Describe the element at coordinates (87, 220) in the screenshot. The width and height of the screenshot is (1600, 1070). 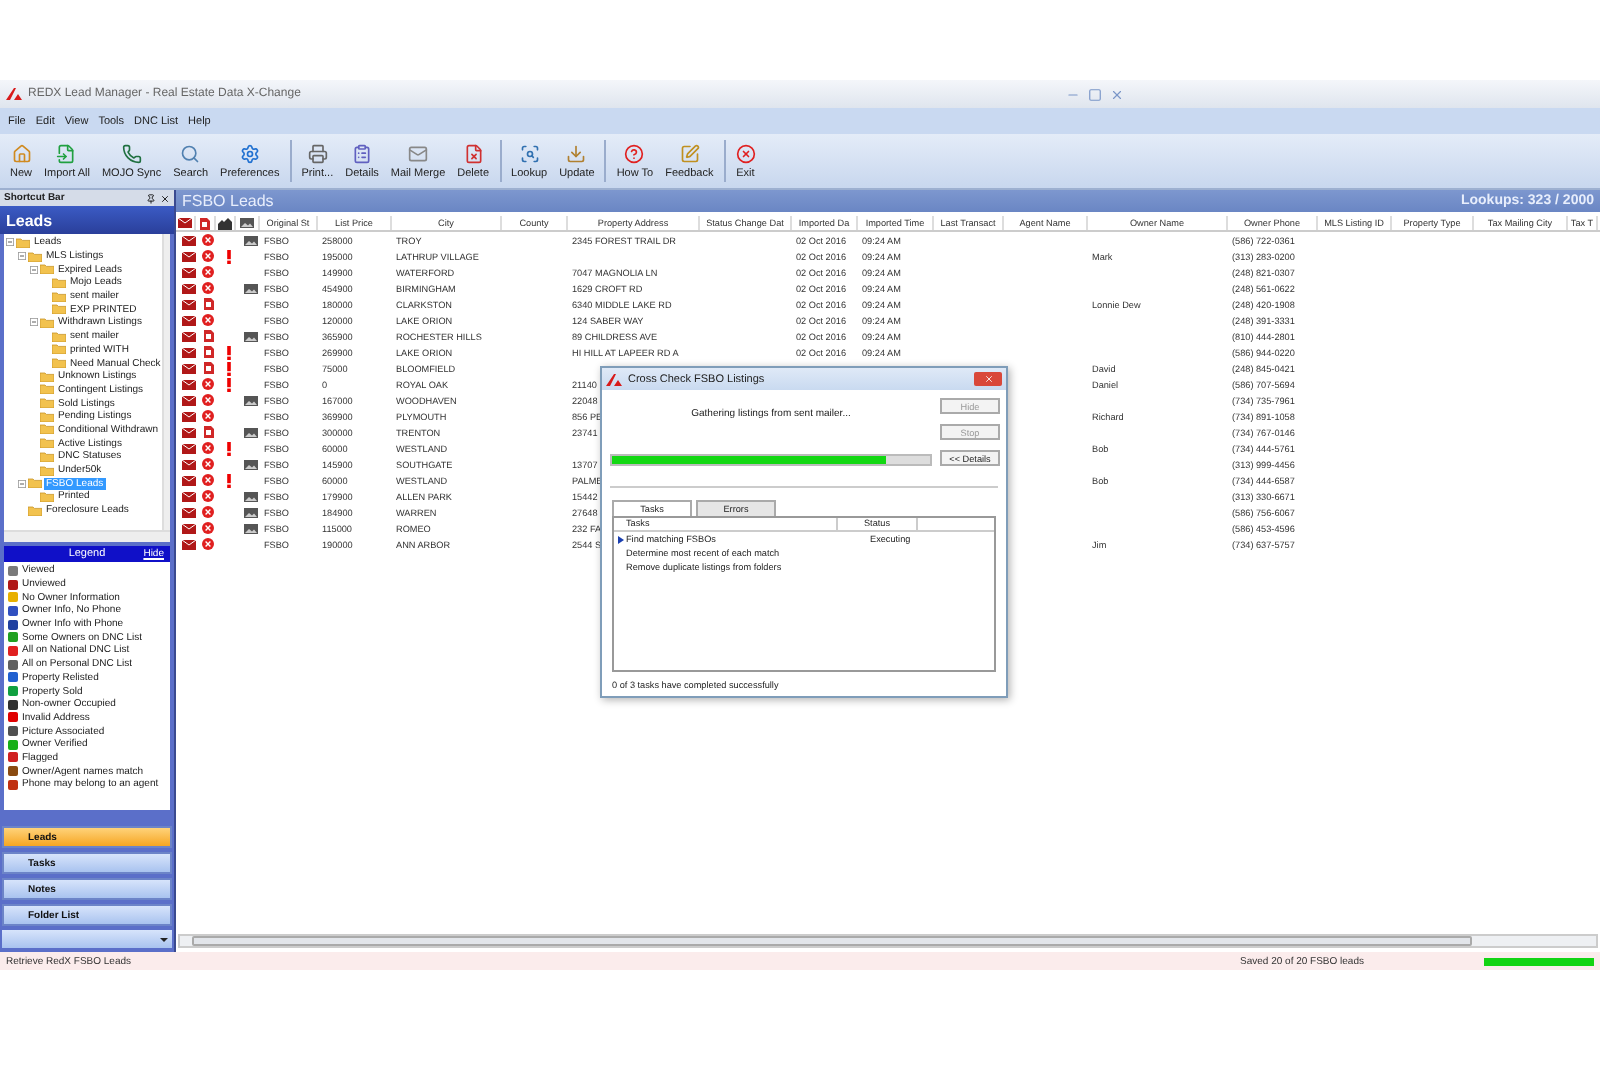
I see `section-header: Leads` at that location.